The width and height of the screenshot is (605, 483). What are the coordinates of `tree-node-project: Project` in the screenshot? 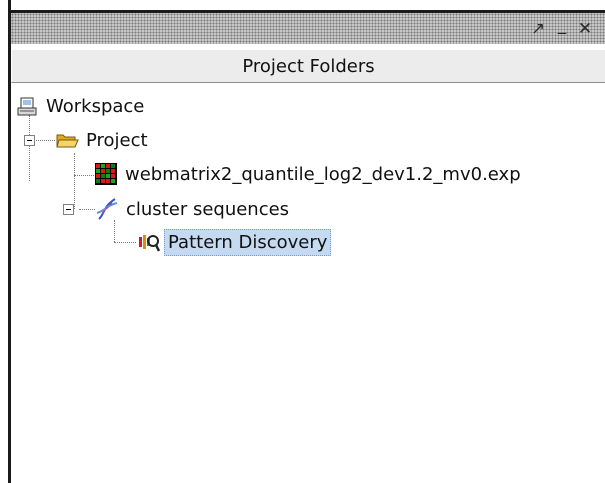 It's located at (103, 140).